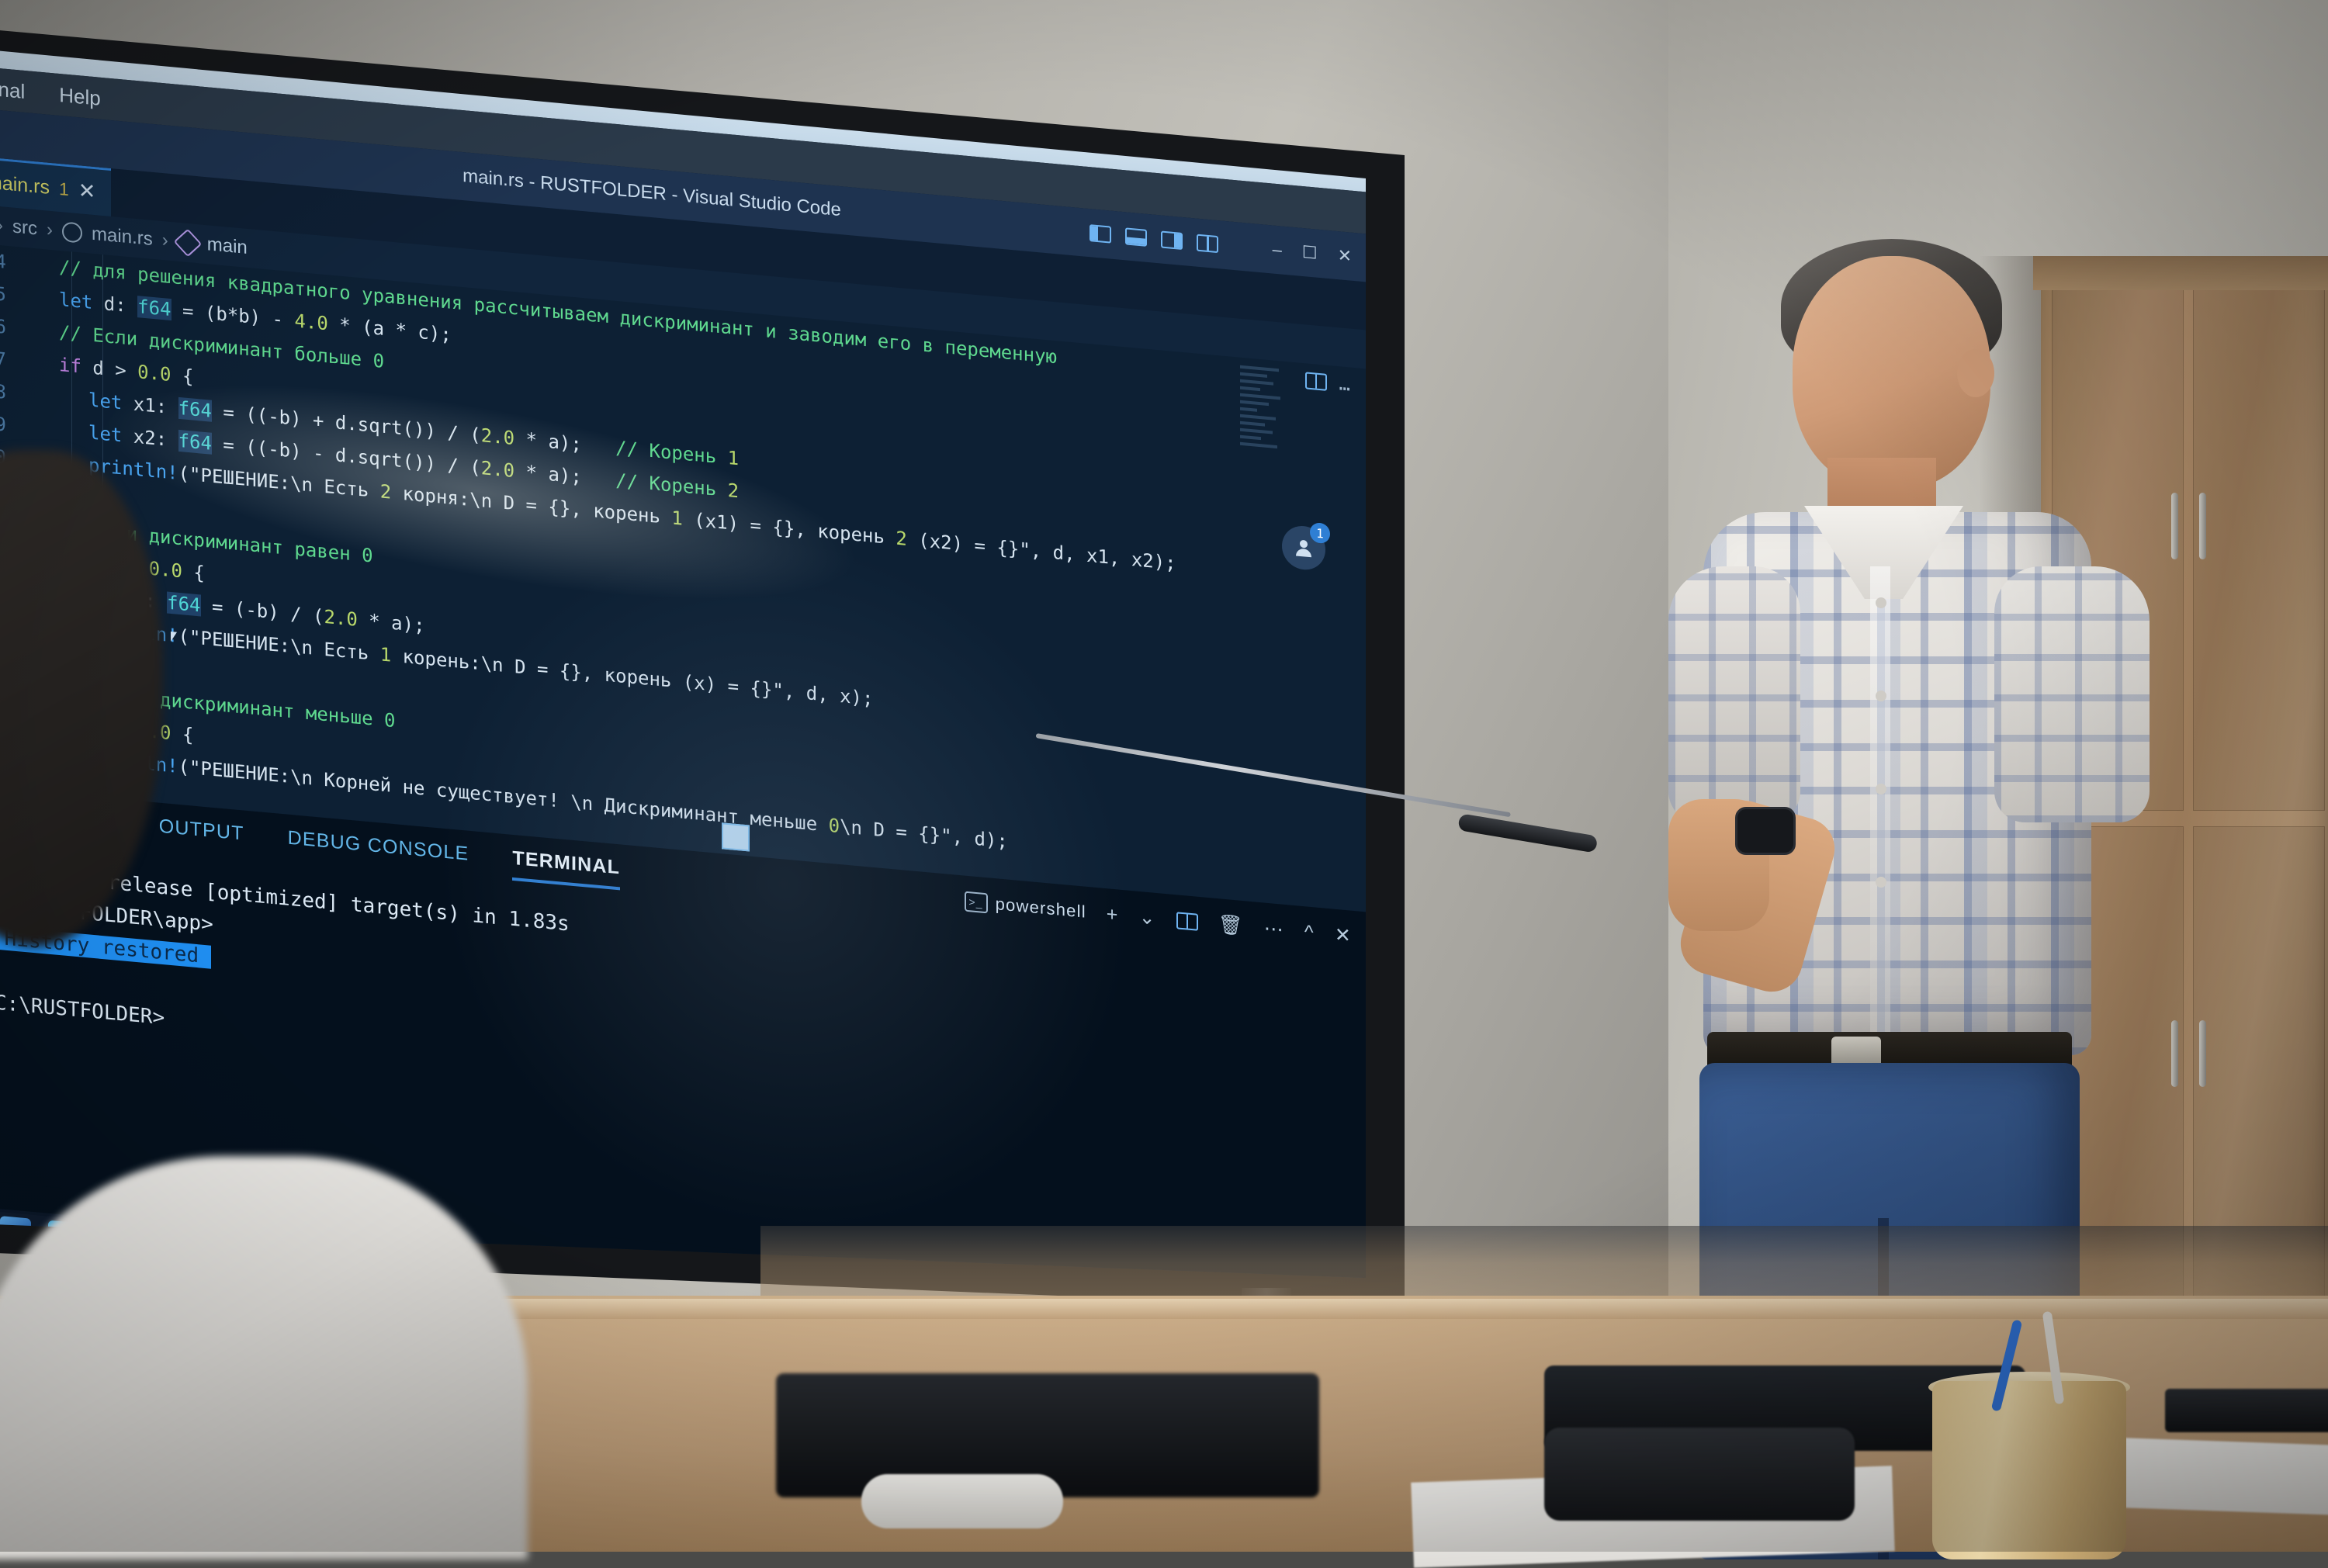  I want to click on line-number: 39, so click(3, 422).